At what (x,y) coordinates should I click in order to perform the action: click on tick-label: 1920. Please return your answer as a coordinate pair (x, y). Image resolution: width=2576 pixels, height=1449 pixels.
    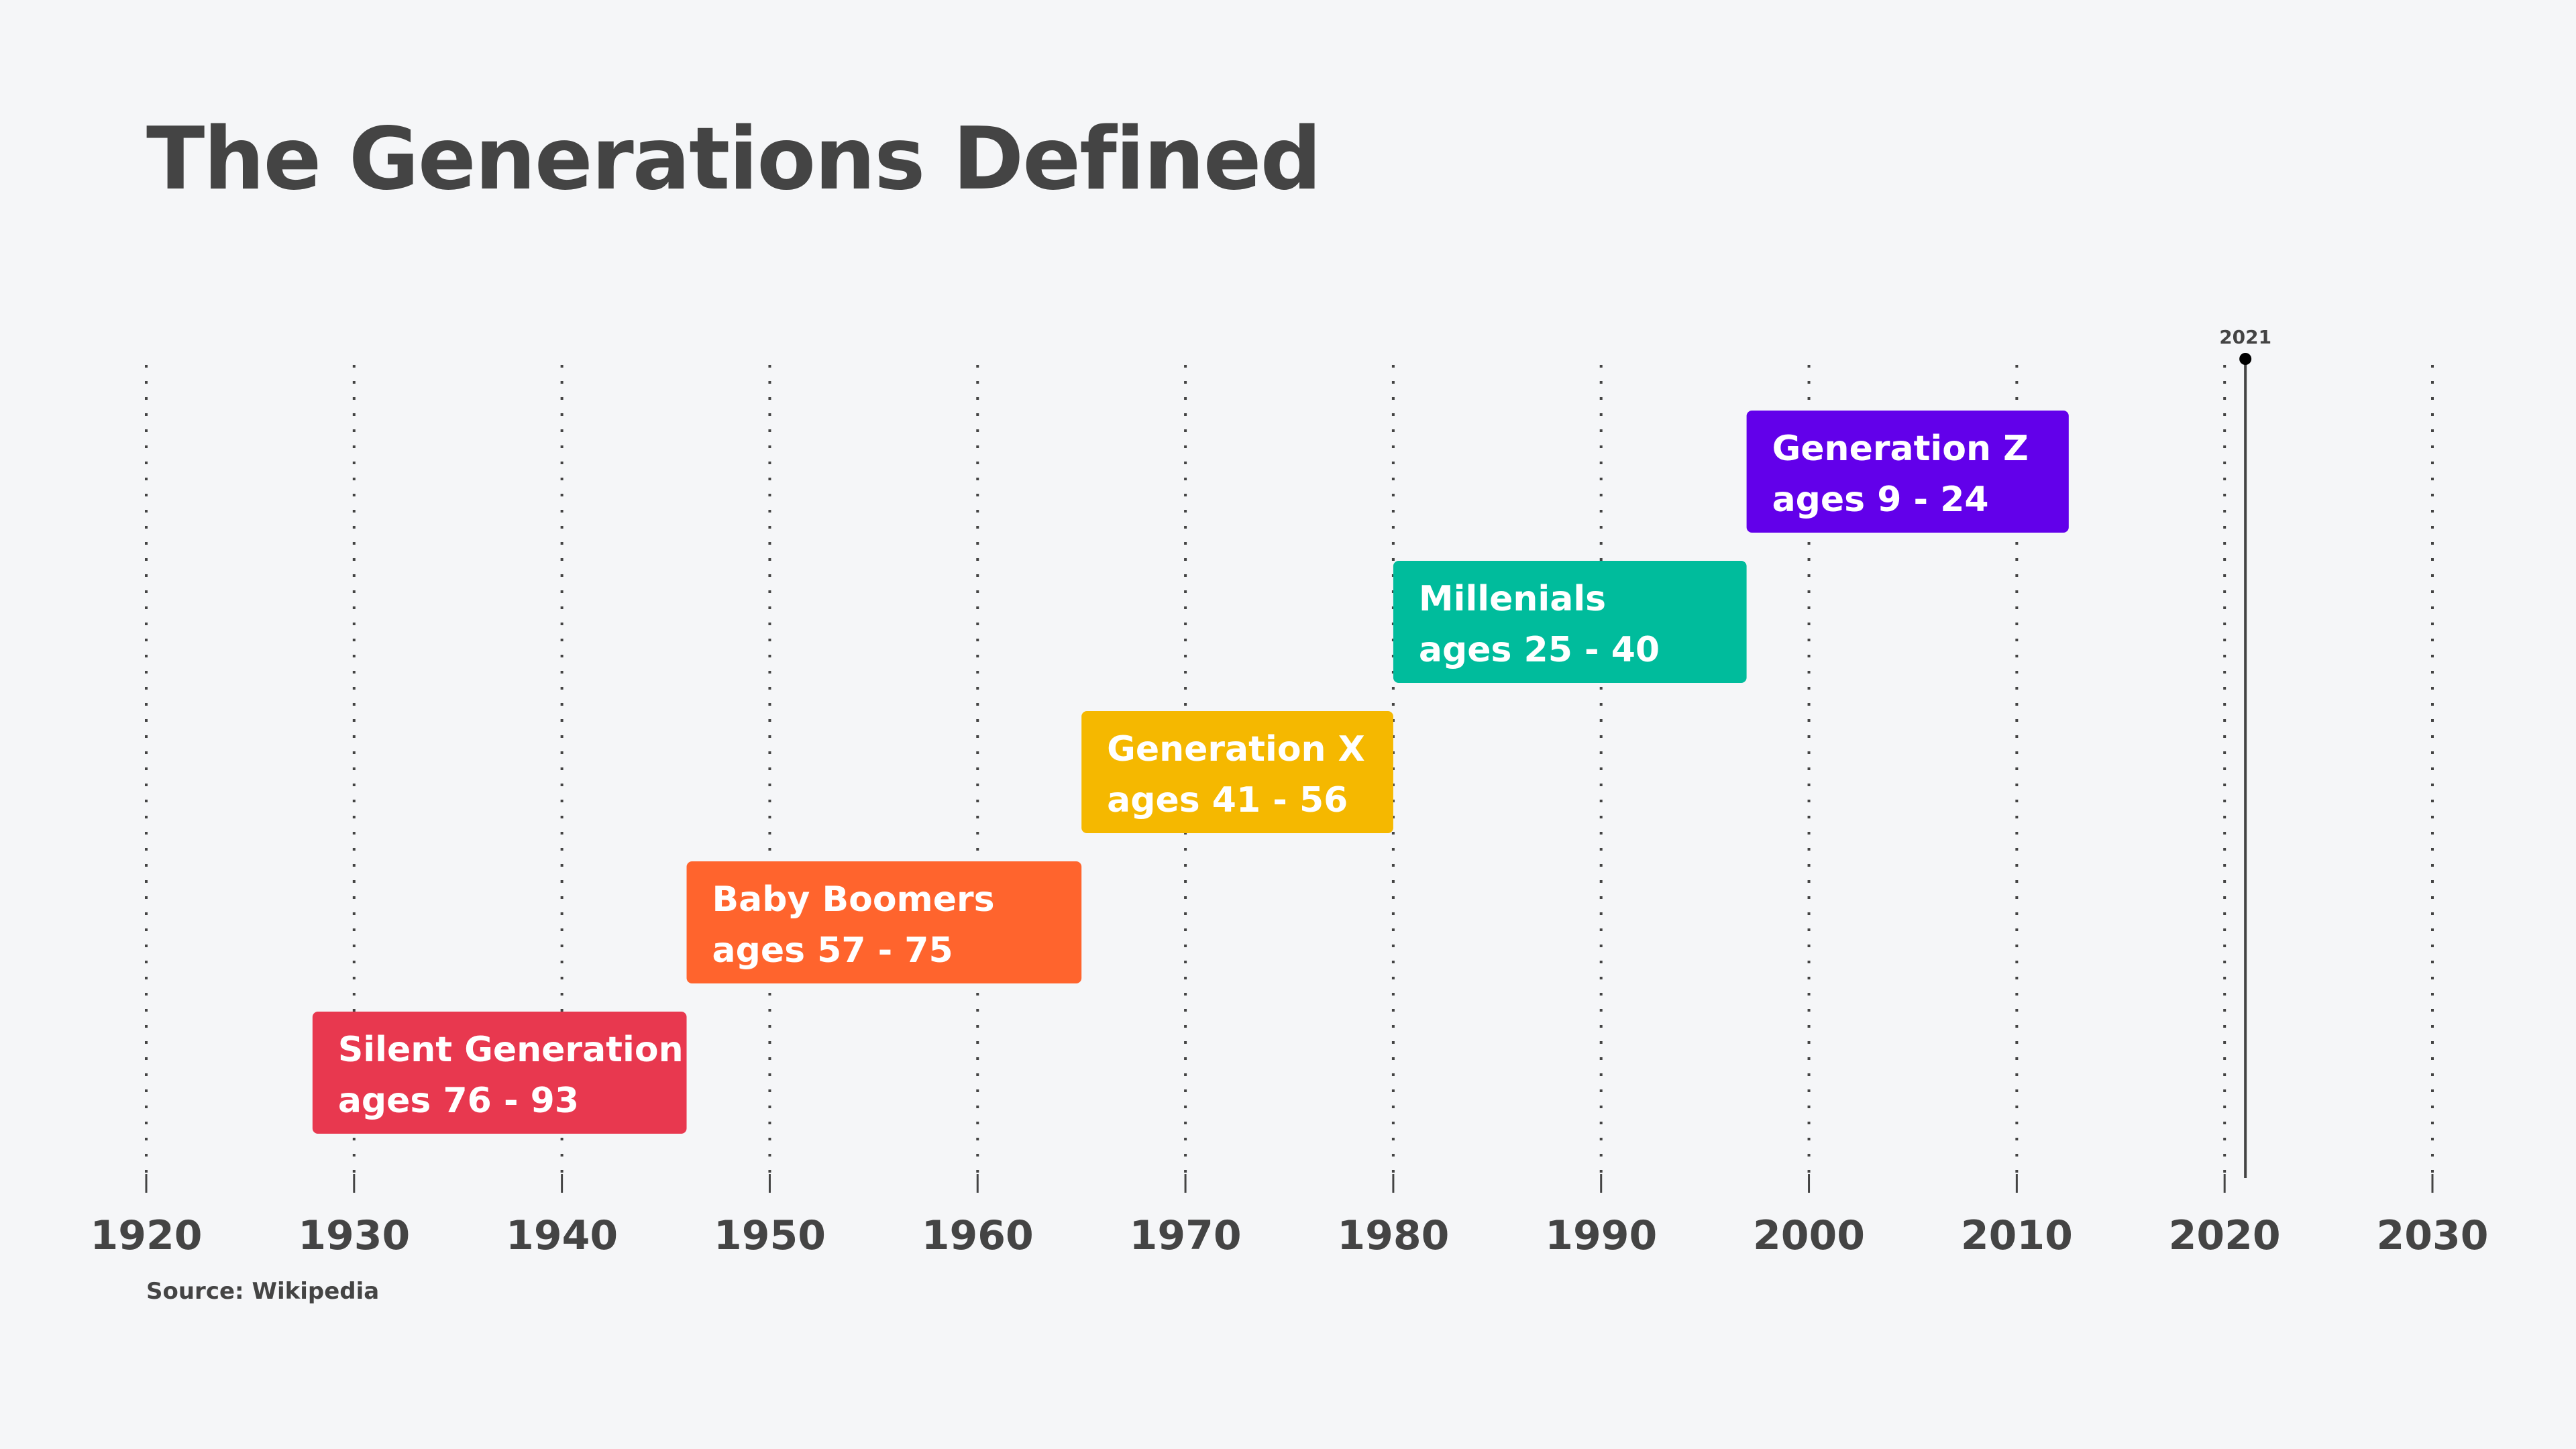
    Looking at the image, I should click on (147, 1235).